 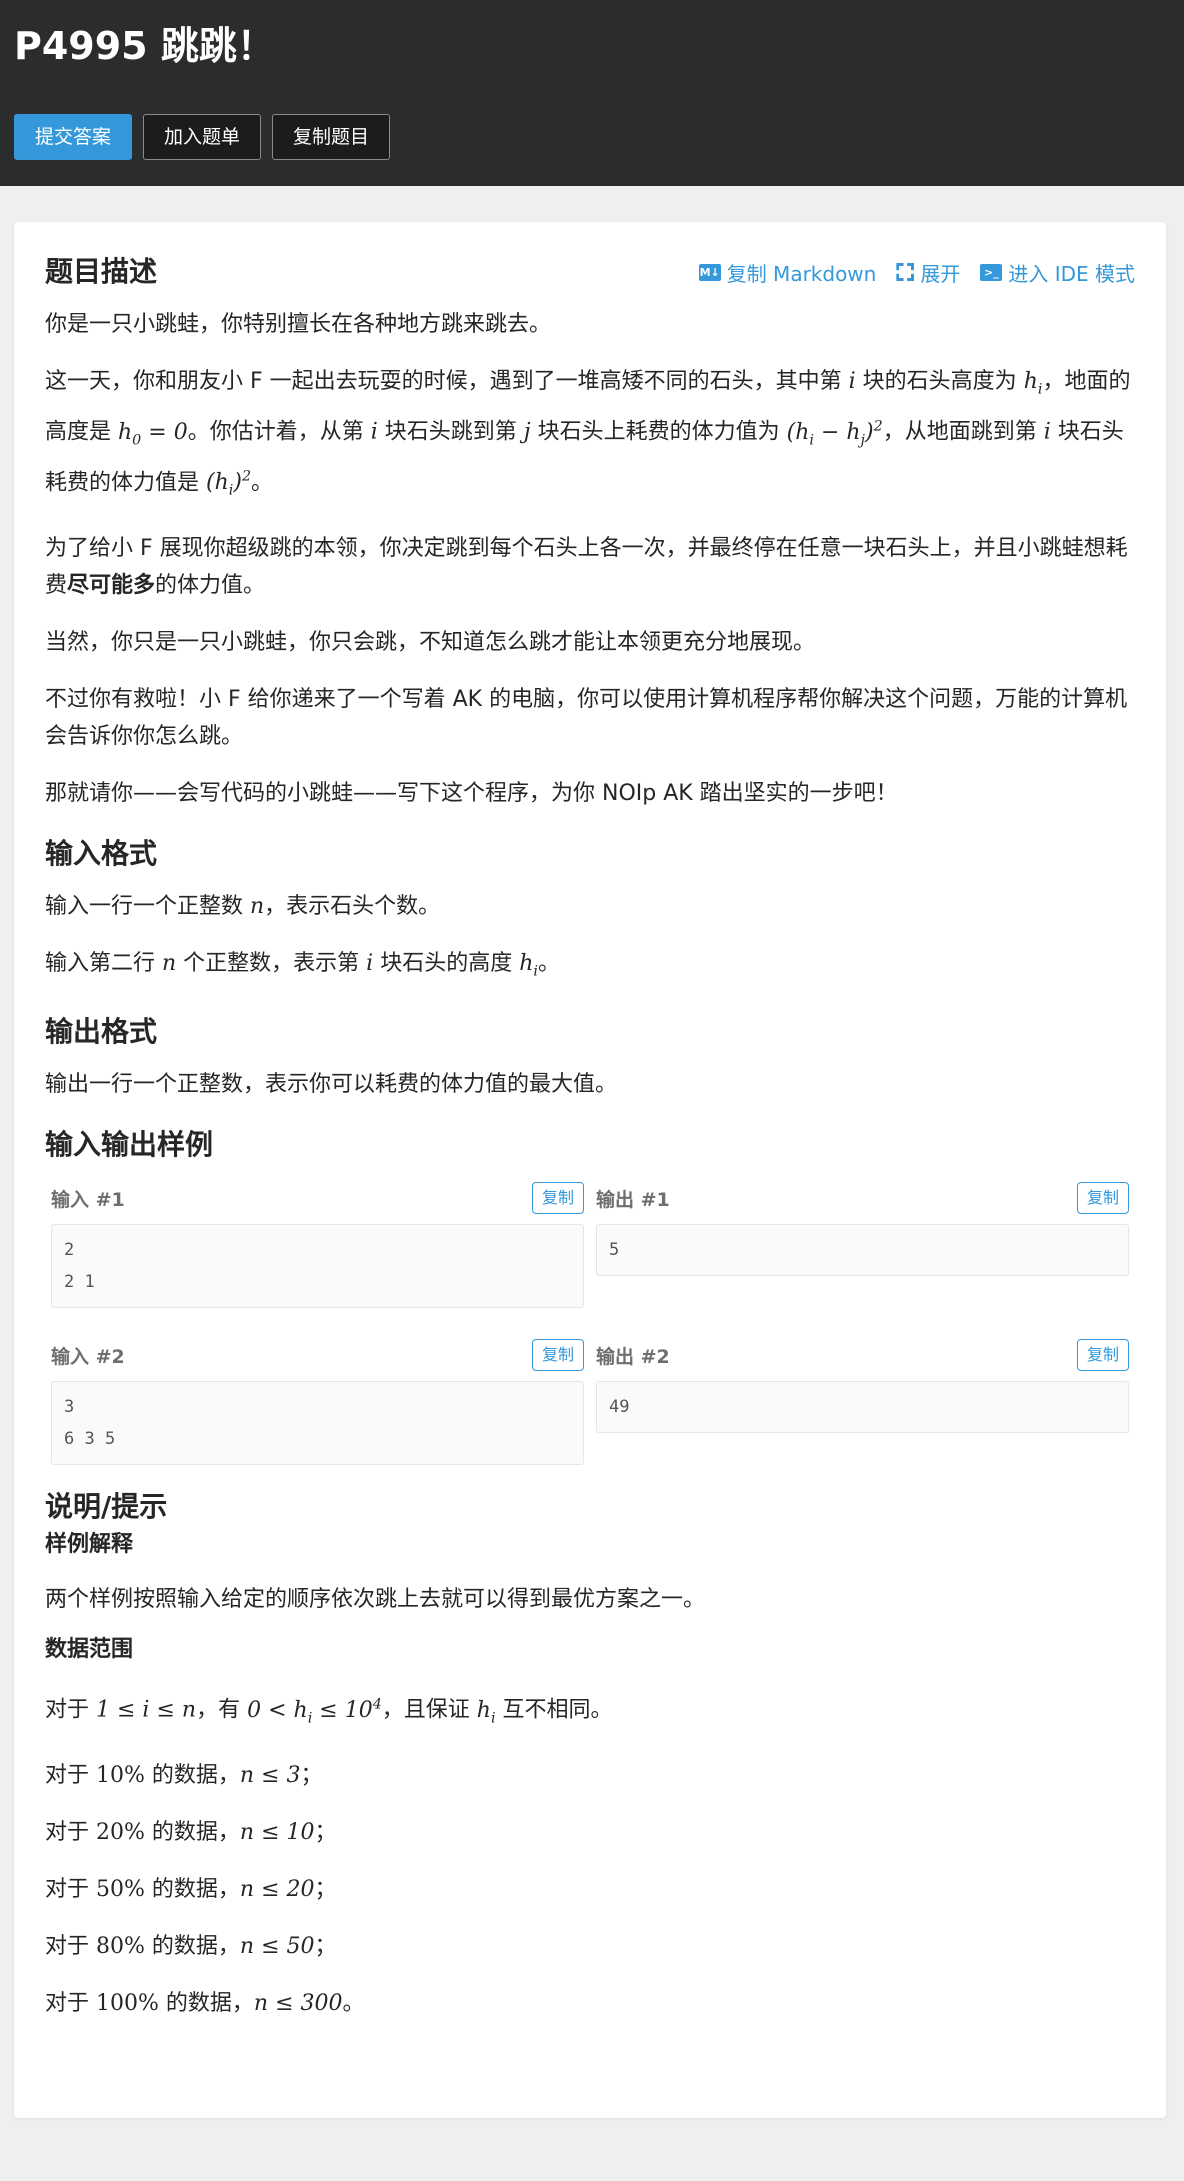 What do you see at coordinates (633, 1356) in the screenshot?
I see `sample-output-2-label: 输出 #2` at bounding box center [633, 1356].